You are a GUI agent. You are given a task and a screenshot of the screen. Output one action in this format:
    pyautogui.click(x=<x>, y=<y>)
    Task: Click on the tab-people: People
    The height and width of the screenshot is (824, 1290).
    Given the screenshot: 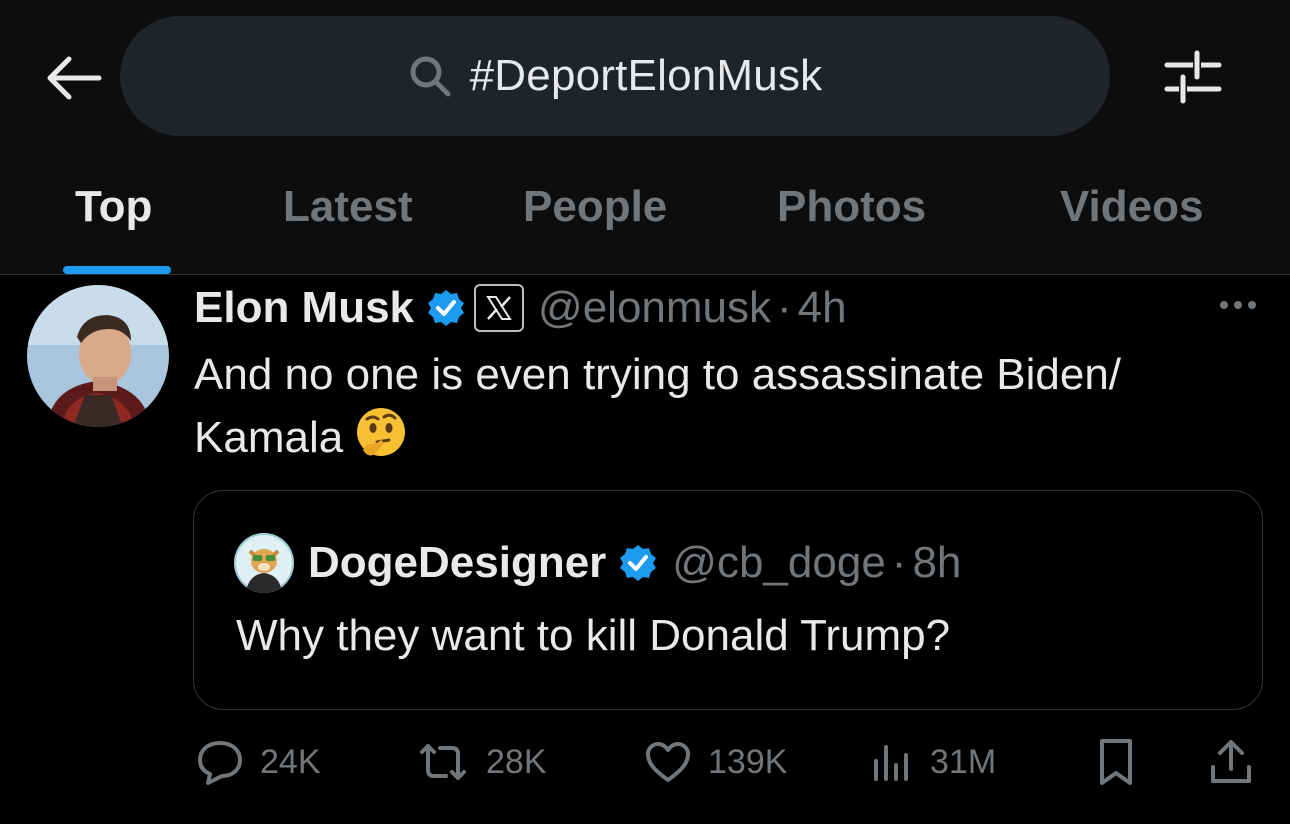 What is the action you would take?
    pyautogui.click(x=595, y=207)
    